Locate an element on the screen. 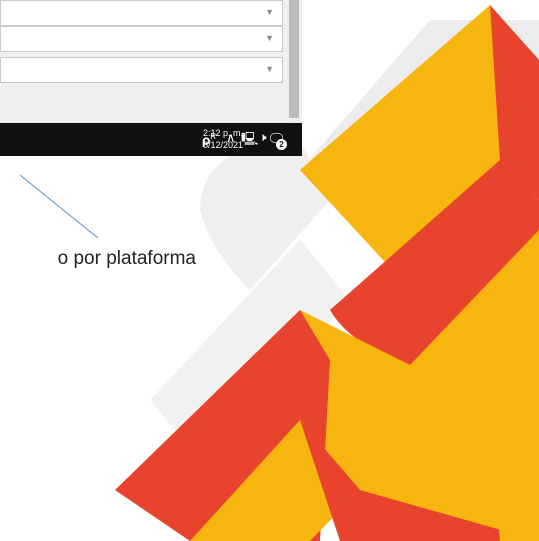 The height and width of the screenshot is (541, 539). caption-text-container: o por plataforma is located at coordinates (150, 263).